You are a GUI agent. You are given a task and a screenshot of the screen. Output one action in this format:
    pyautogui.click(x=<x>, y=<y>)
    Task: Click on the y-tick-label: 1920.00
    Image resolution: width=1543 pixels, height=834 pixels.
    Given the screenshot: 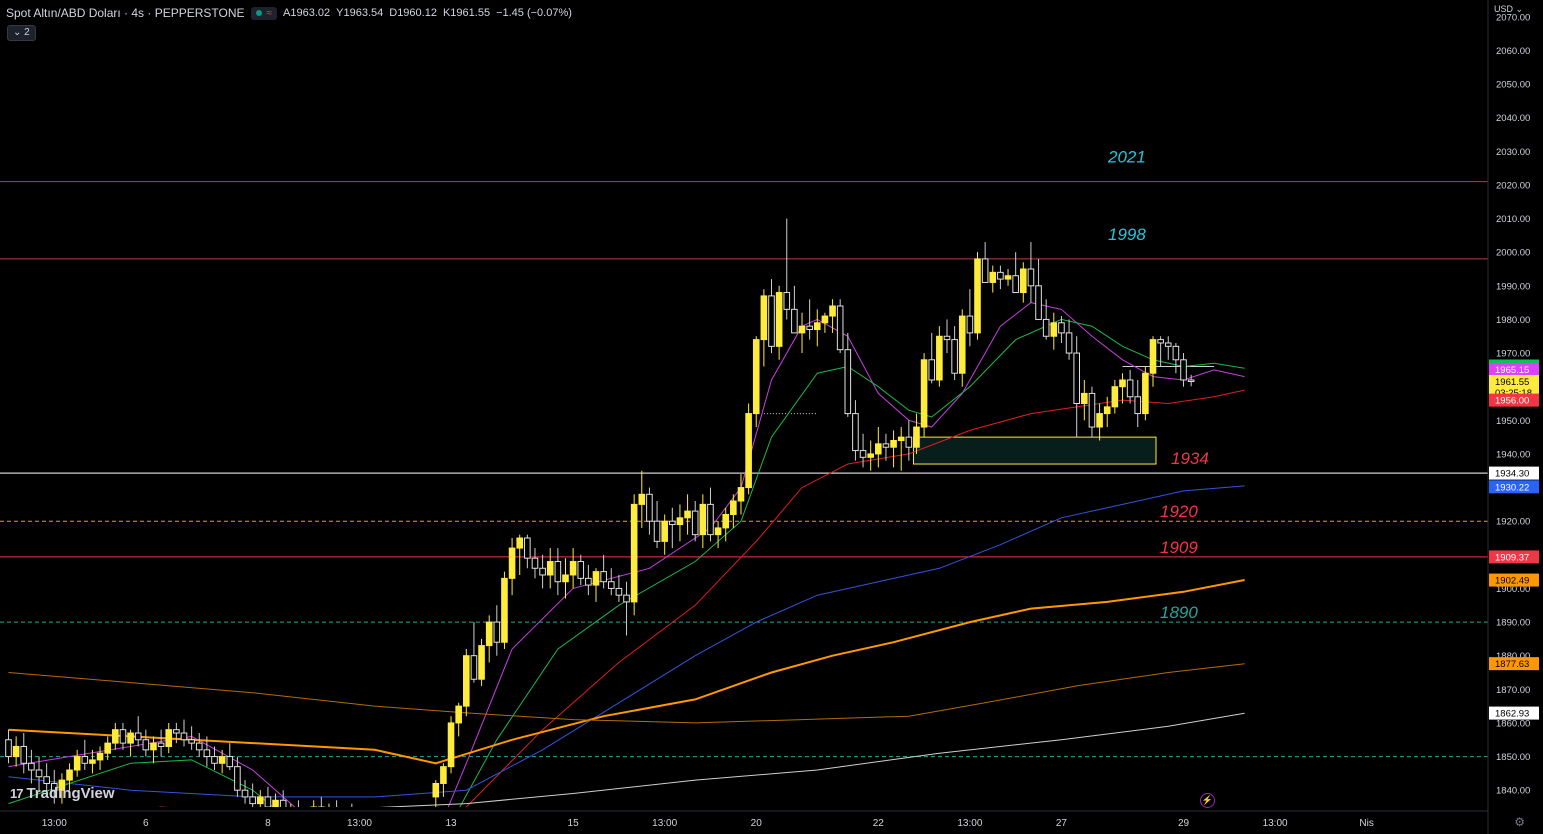 What is the action you would take?
    pyautogui.click(x=1513, y=522)
    